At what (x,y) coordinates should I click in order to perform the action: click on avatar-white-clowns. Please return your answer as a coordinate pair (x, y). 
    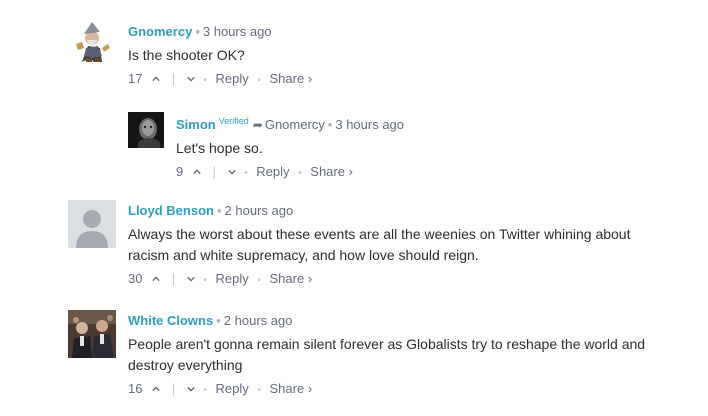
    Looking at the image, I should click on (92, 334).